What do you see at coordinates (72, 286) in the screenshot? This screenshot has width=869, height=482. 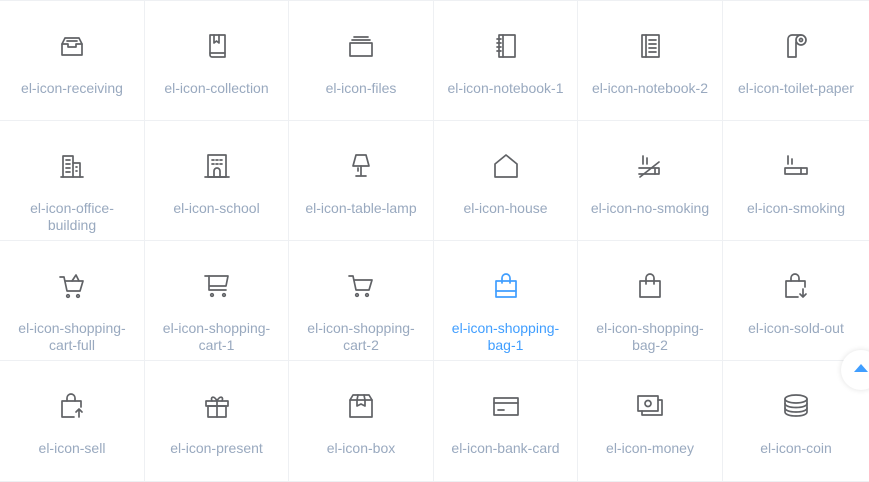 I see `shopping-cart-full-icon` at bounding box center [72, 286].